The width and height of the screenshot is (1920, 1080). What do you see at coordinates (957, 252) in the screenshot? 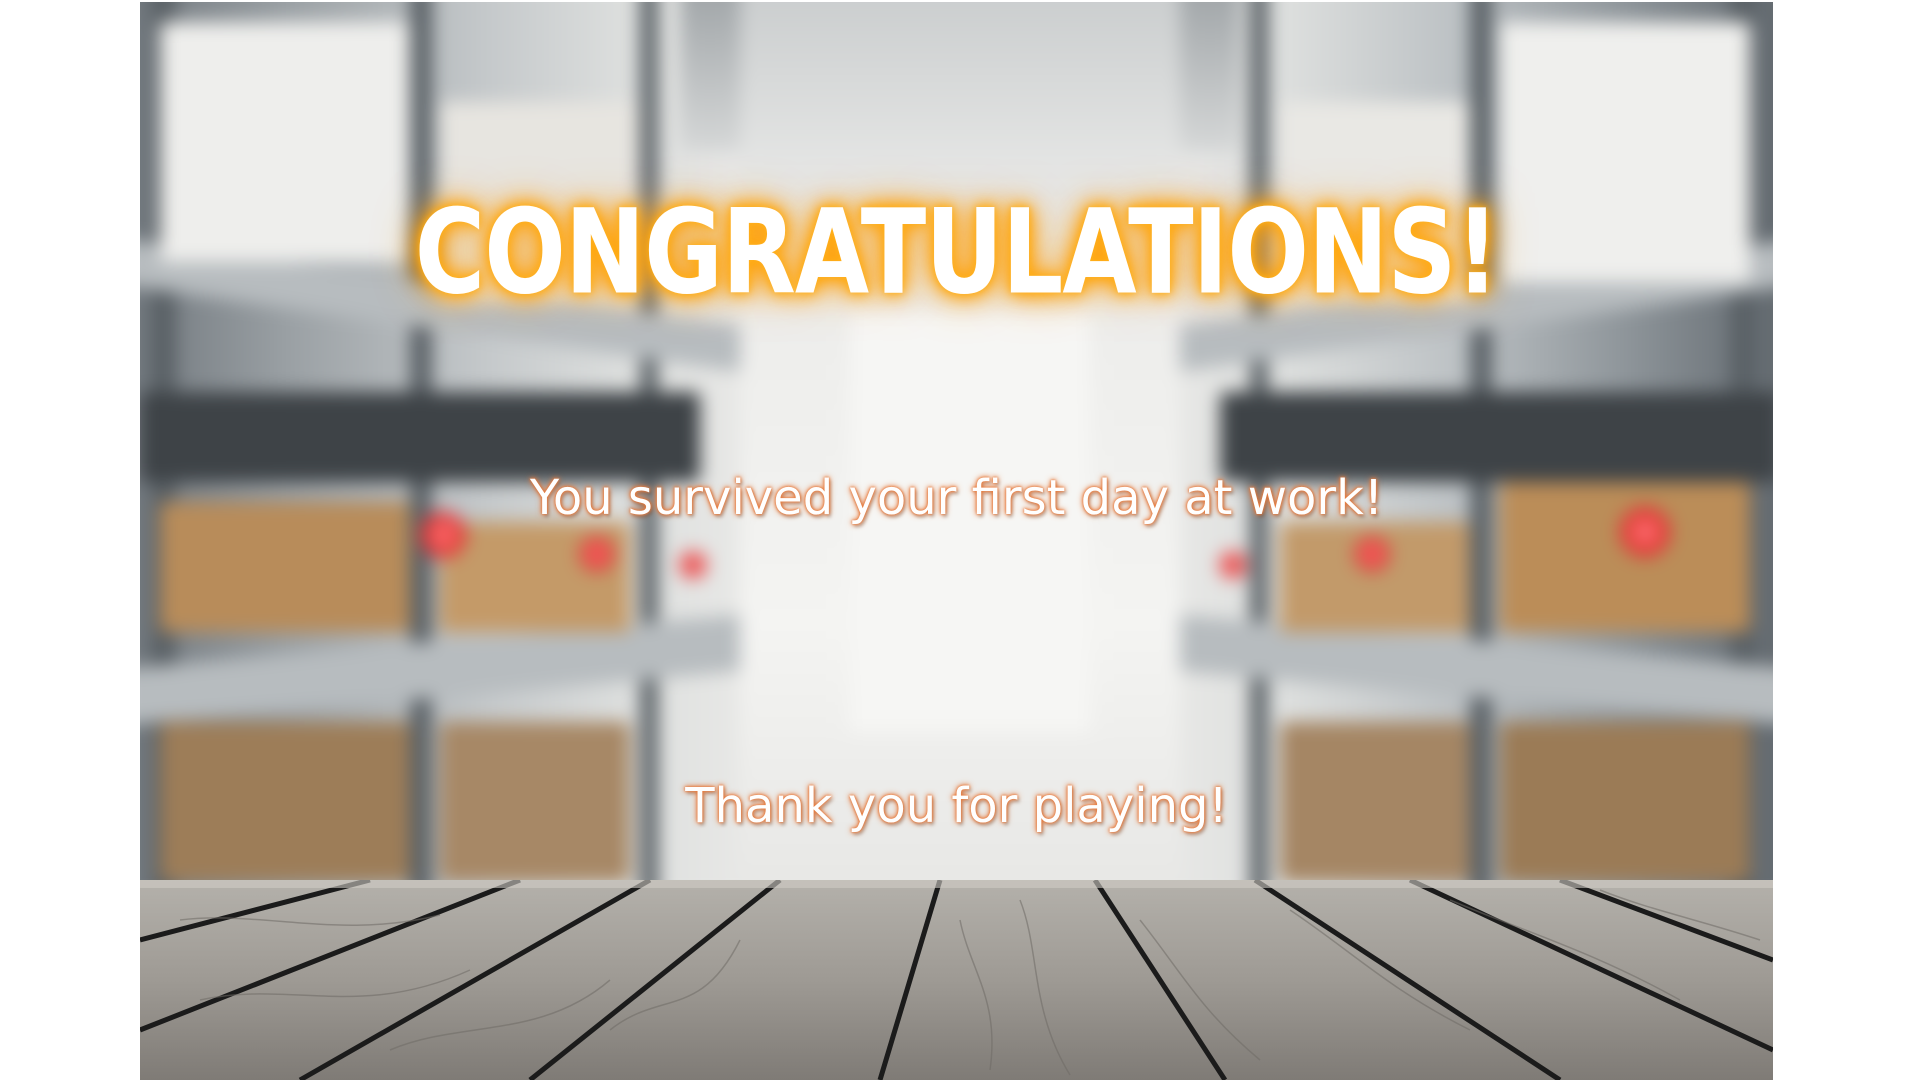
I see `congratulations-title: CONGRATULATIONS!` at bounding box center [957, 252].